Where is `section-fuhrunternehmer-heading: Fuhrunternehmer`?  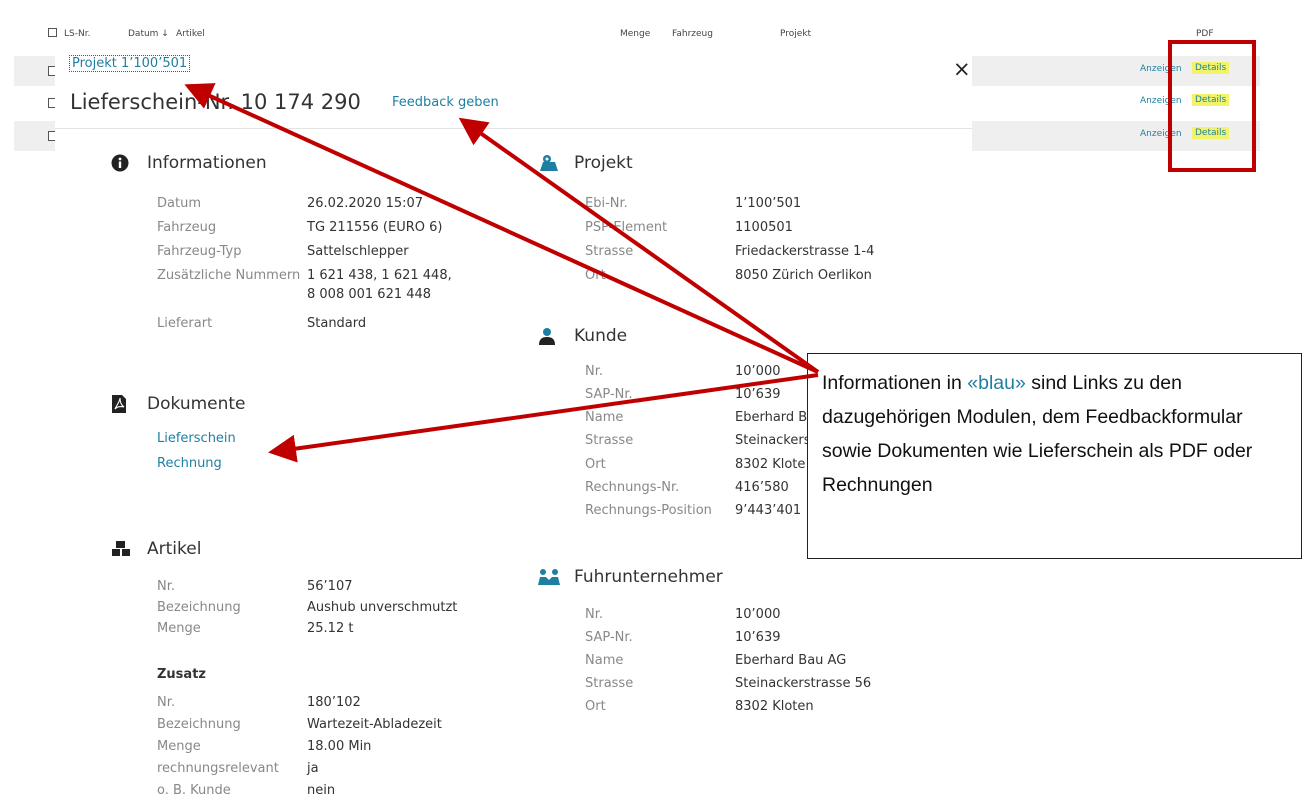
section-fuhrunternehmer-heading: Fuhrunternehmer is located at coordinates (630, 577).